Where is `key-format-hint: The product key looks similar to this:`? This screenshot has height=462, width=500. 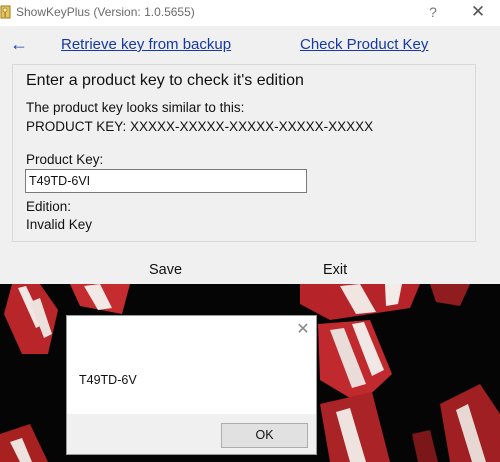
key-format-hint: The product key looks similar to this: is located at coordinates (135, 107).